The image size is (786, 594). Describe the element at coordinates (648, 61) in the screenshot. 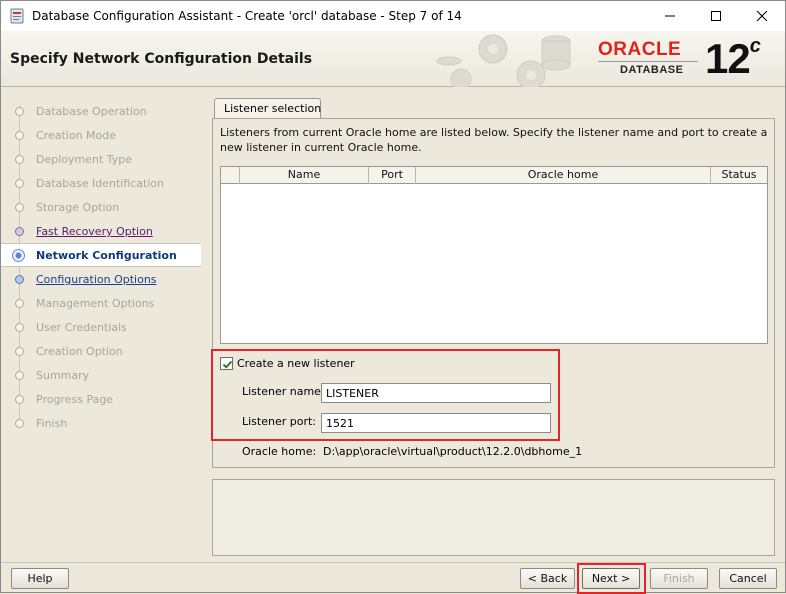

I see `logo-divider` at that location.